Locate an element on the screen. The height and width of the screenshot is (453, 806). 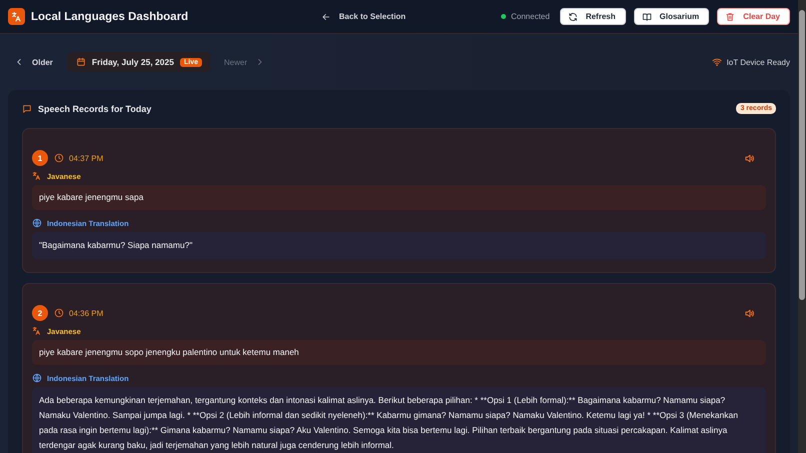
record-time: 04:36 PM is located at coordinates (86, 313).